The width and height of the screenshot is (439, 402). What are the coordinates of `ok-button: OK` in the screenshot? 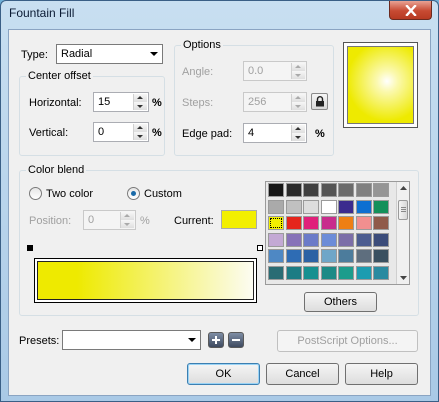 It's located at (223, 374).